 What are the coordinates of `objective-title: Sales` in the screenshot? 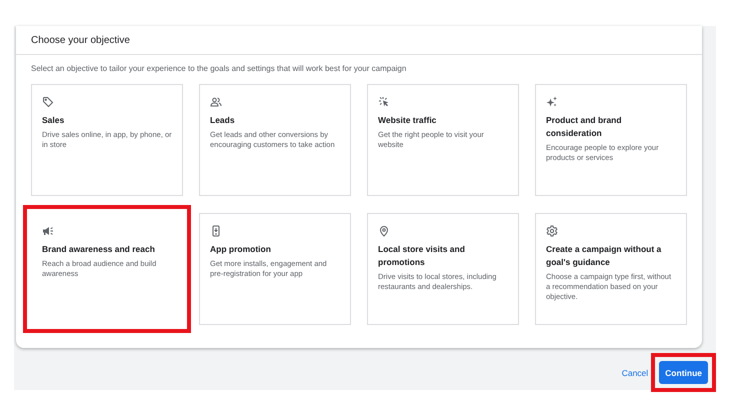 It's located at (53, 120).